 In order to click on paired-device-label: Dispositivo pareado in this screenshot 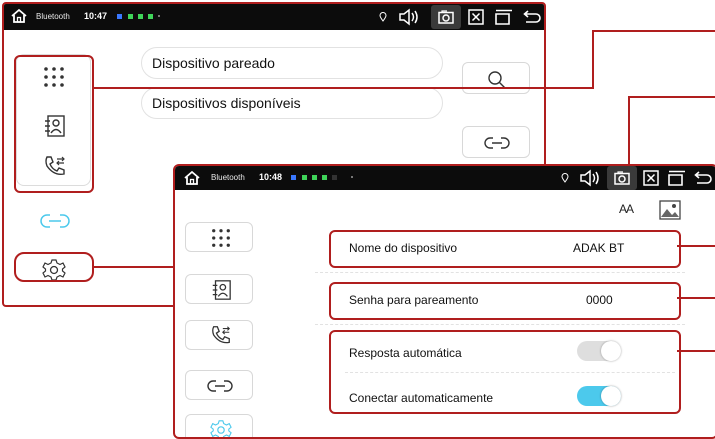, I will do `click(213, 63)`.